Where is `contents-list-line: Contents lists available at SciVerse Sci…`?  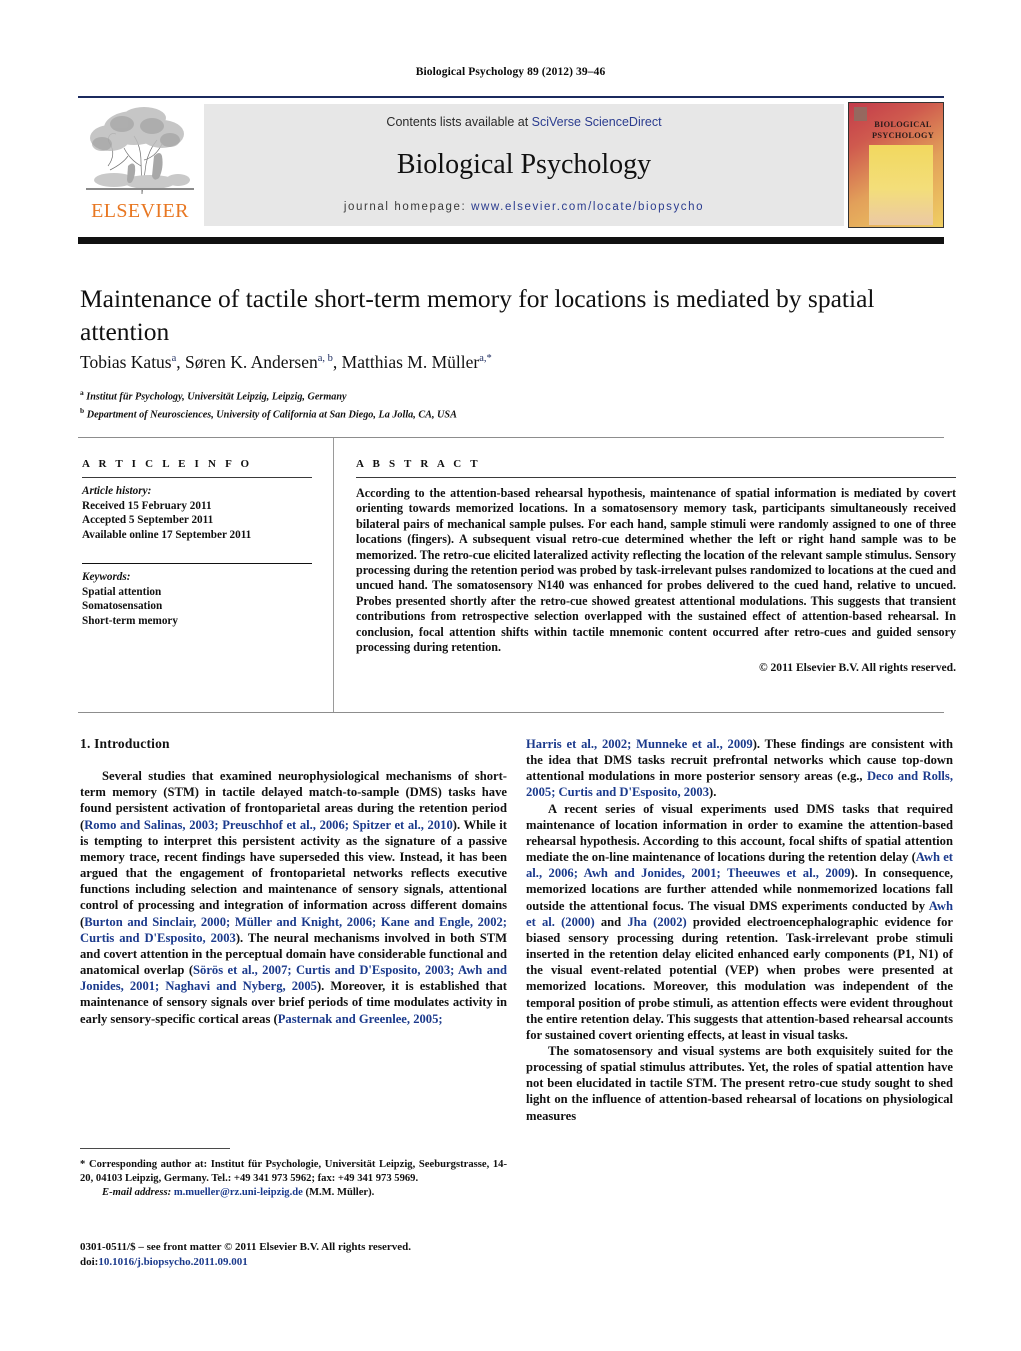
contents-list-line: Contents lists available at SciVerse Sci… is located at coordinates (524, 122).